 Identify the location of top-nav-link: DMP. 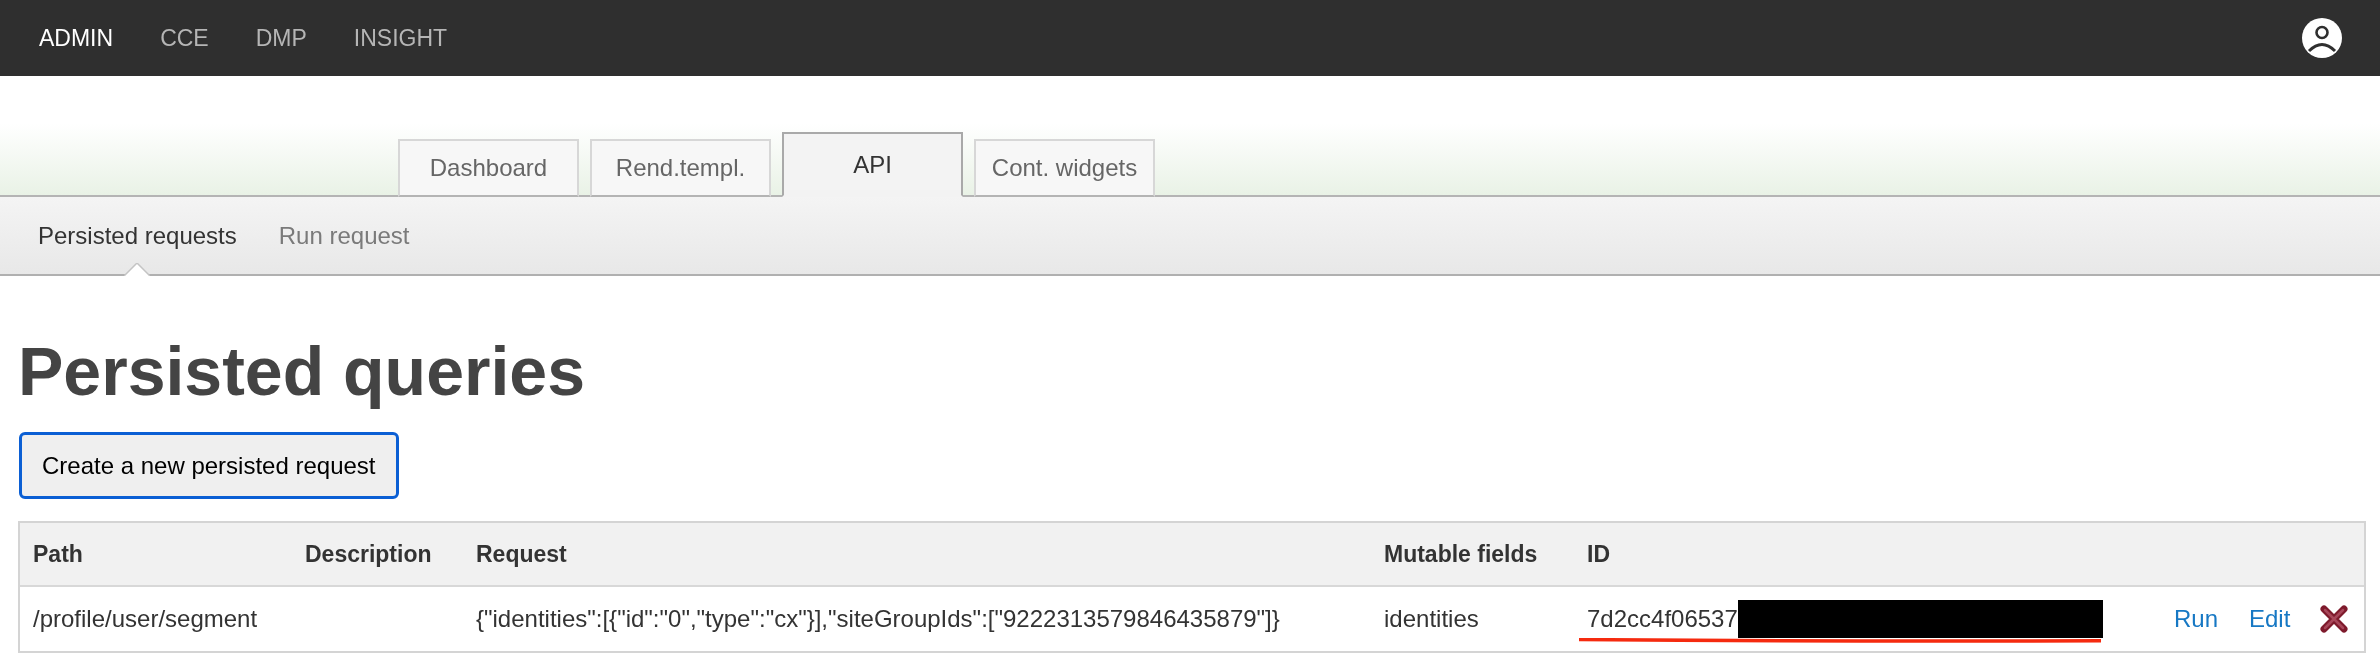
(281, 38).